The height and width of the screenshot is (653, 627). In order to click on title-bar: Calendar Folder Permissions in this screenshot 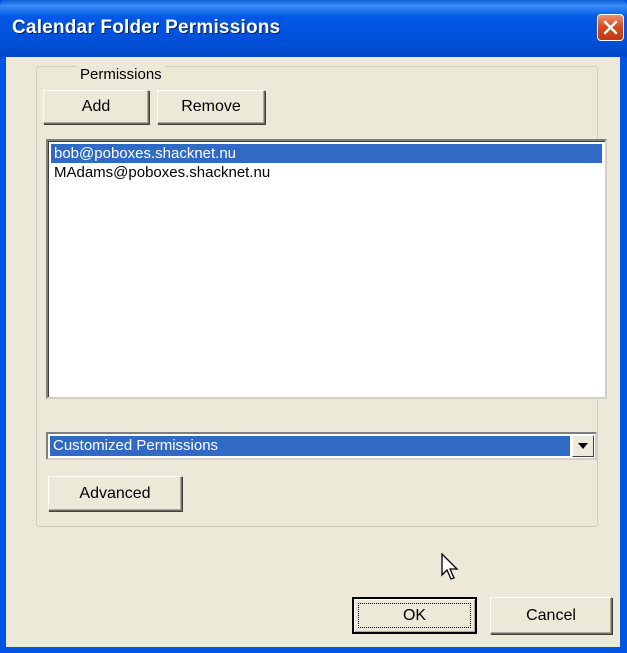, I will do `click(313, 28)`.